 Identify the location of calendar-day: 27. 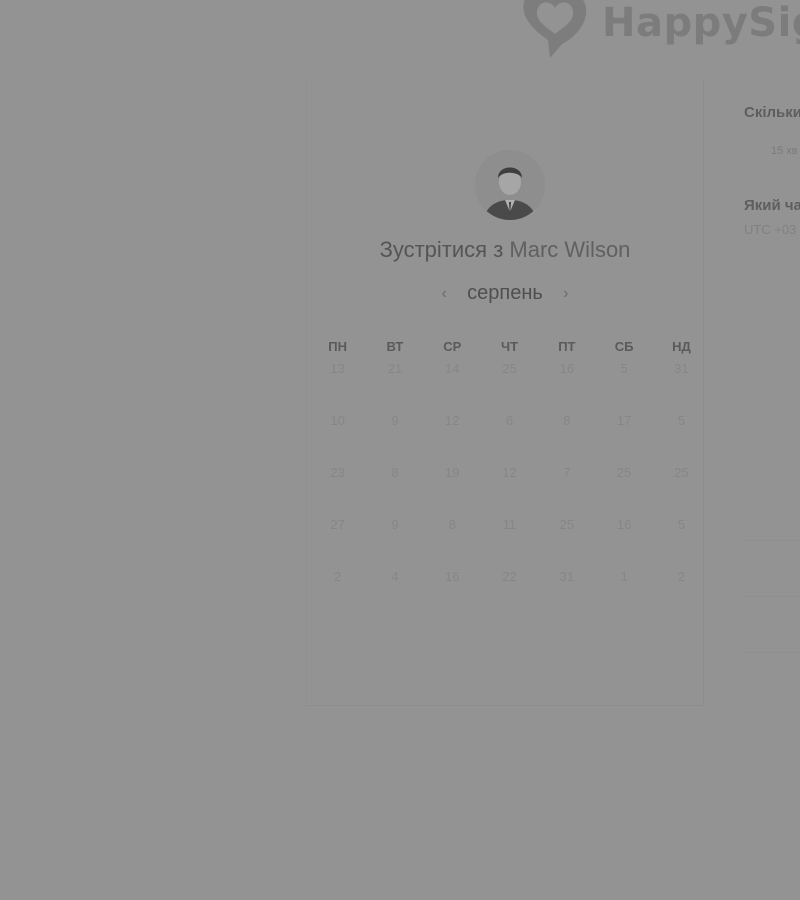
(337, 524).